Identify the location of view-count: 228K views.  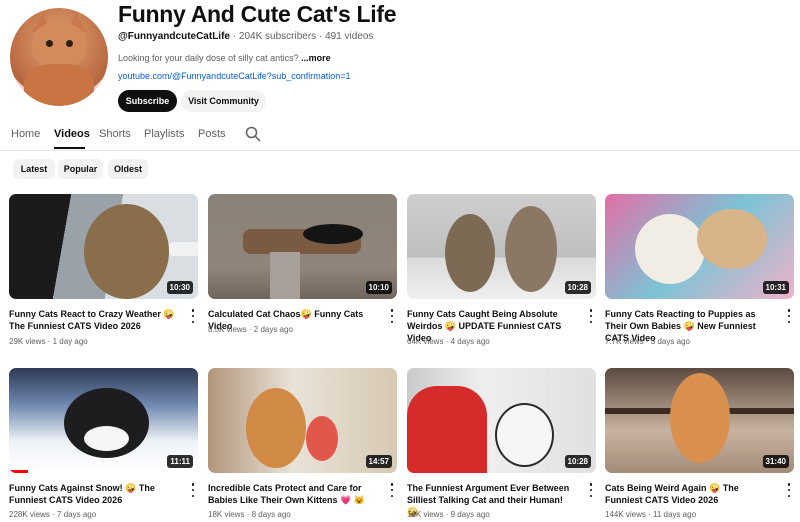
(29, 514).